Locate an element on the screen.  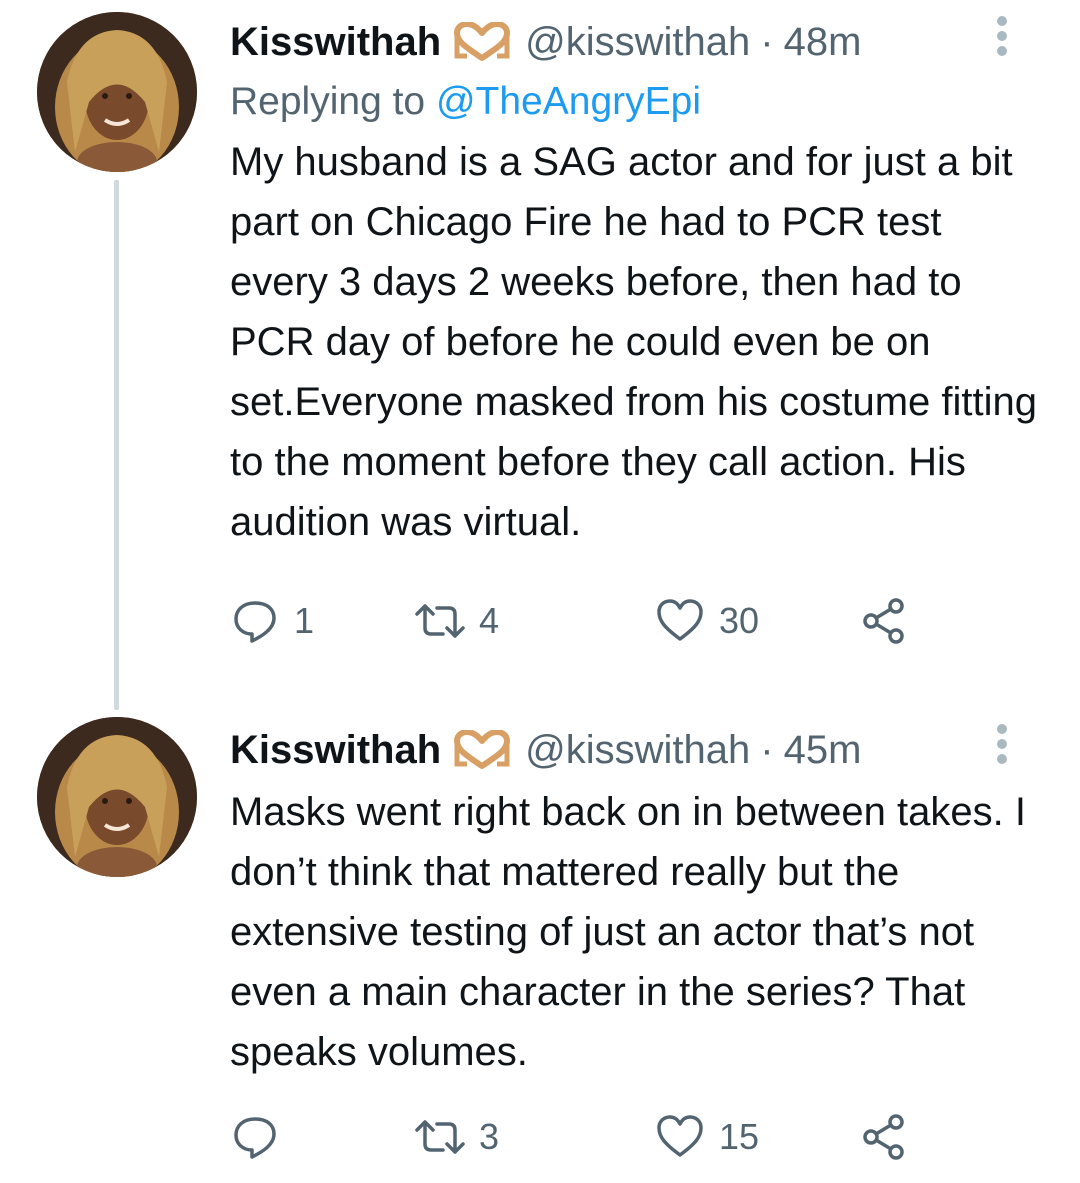
retweet-button: 3 is located at coordinates (457, 1137).